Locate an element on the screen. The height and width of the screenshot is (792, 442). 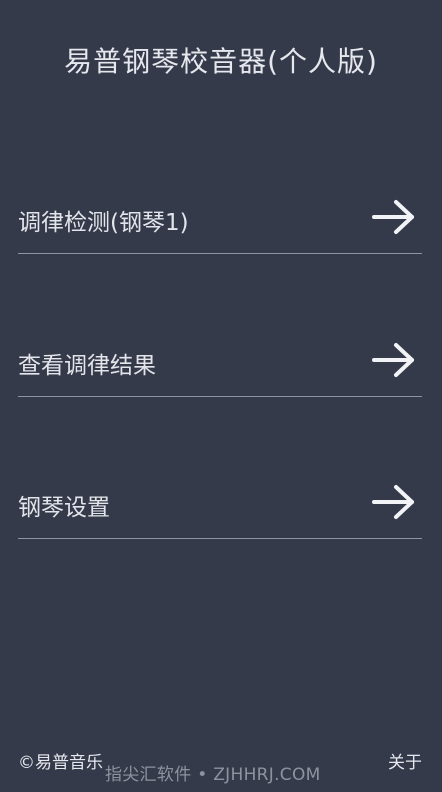
app-title: 易普钢琴校音器(个人版) is located at coordinates (221, 61).